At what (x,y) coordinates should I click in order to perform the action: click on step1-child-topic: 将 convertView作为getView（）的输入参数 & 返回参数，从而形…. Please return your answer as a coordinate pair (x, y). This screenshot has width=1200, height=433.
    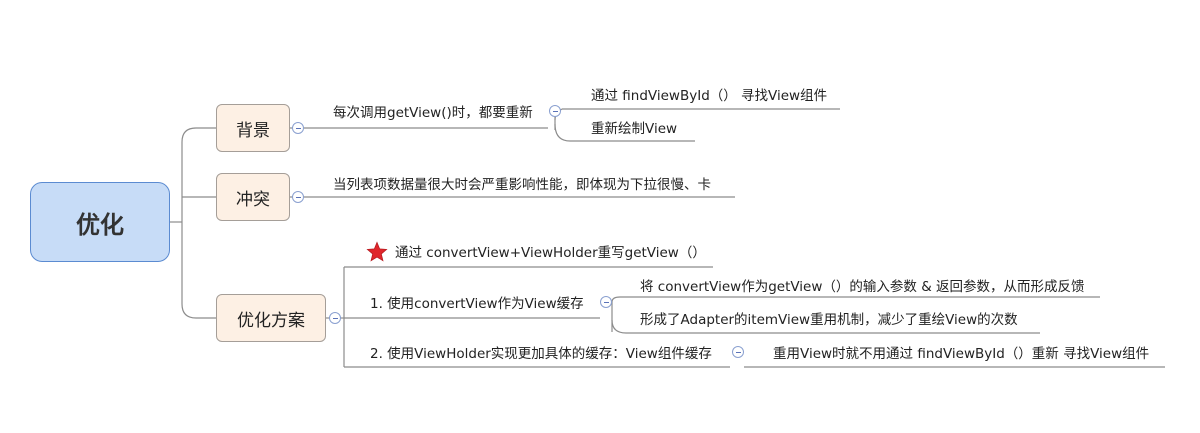
    Looking at the image, I should click on (862, 287).